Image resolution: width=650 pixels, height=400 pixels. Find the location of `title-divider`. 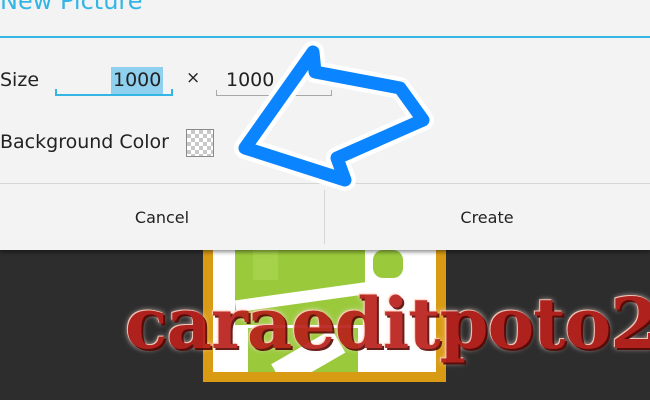

title-divider is located at coordinates (325, 37).